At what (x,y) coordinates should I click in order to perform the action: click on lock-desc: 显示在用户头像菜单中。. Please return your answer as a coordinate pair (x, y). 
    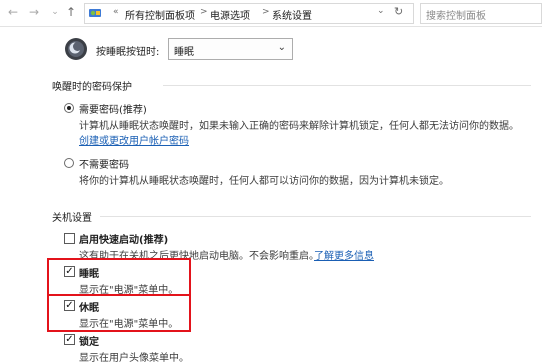
    Looking at the image, I should click on (134, 358).